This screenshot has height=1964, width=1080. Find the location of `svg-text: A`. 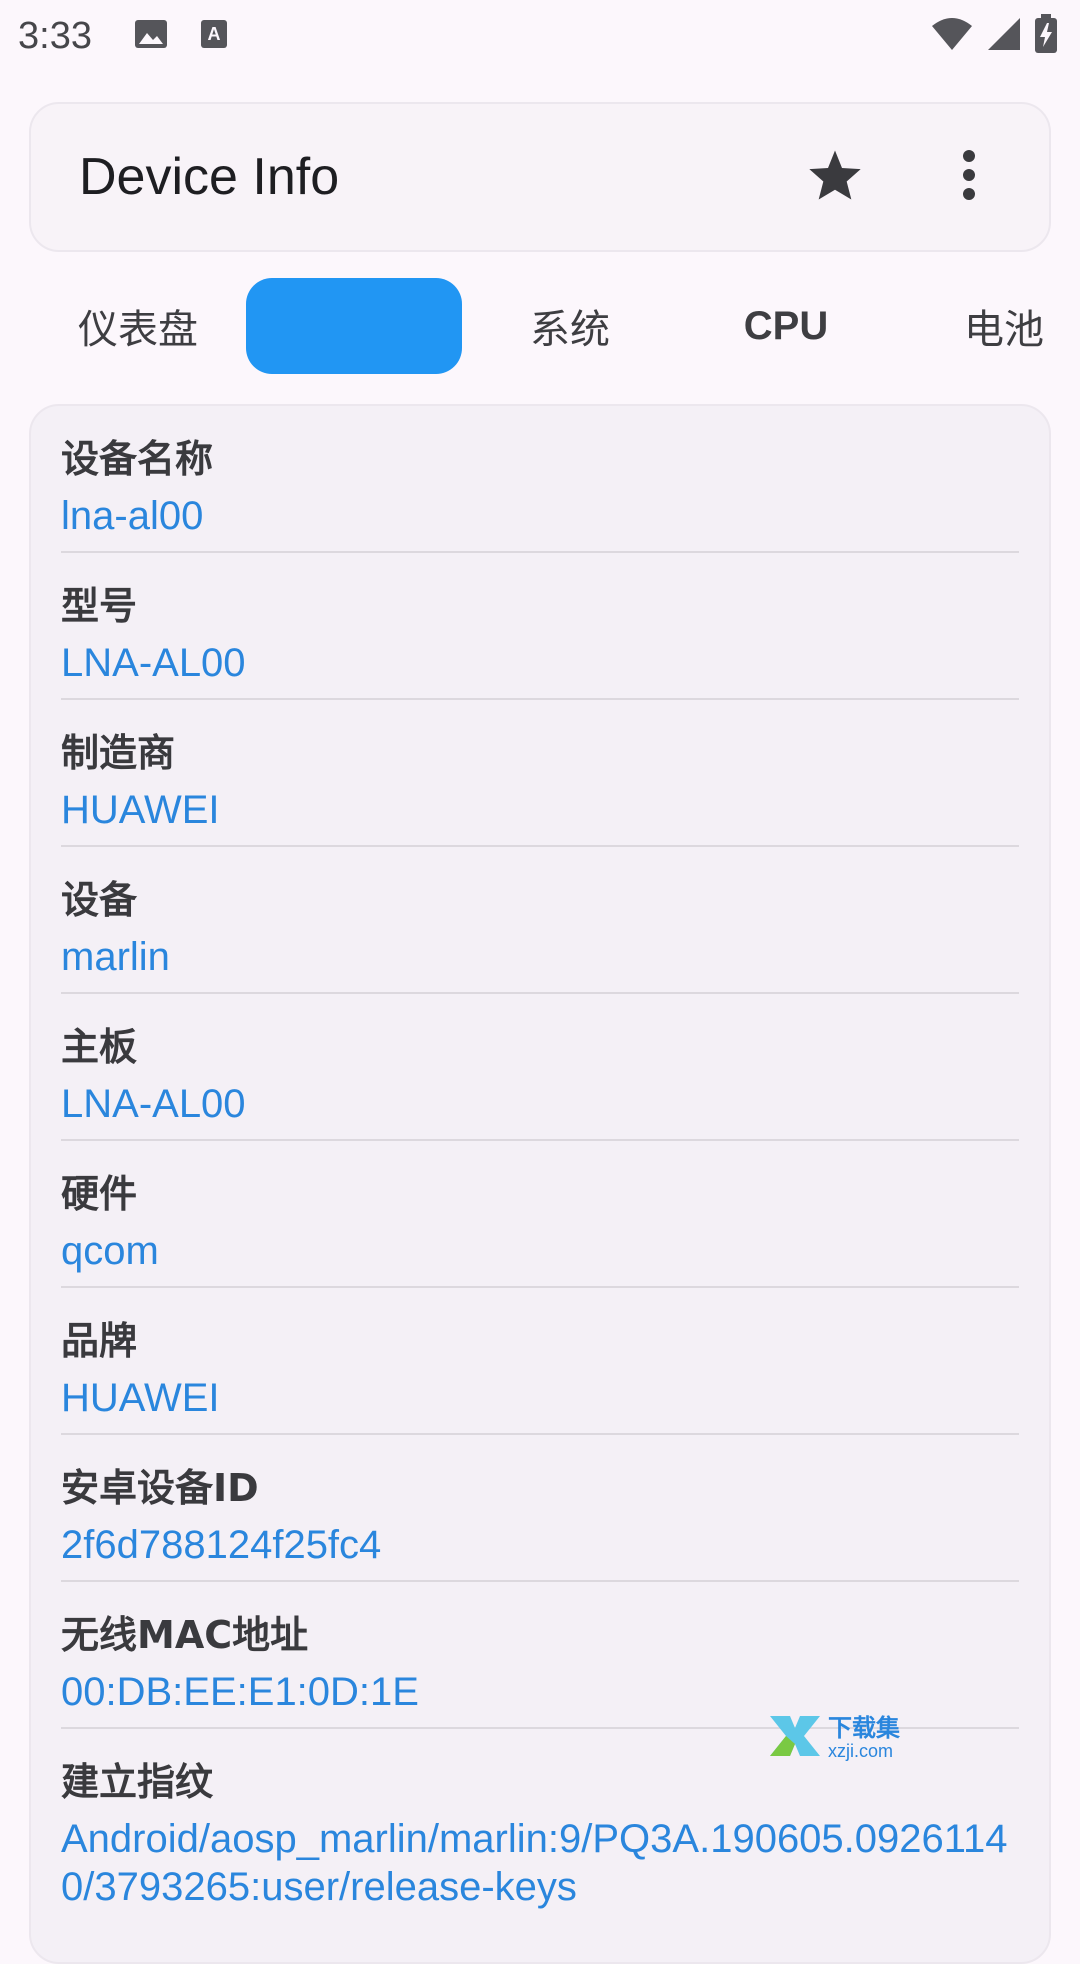

svg-text: A is located at coordinates (213, 34).